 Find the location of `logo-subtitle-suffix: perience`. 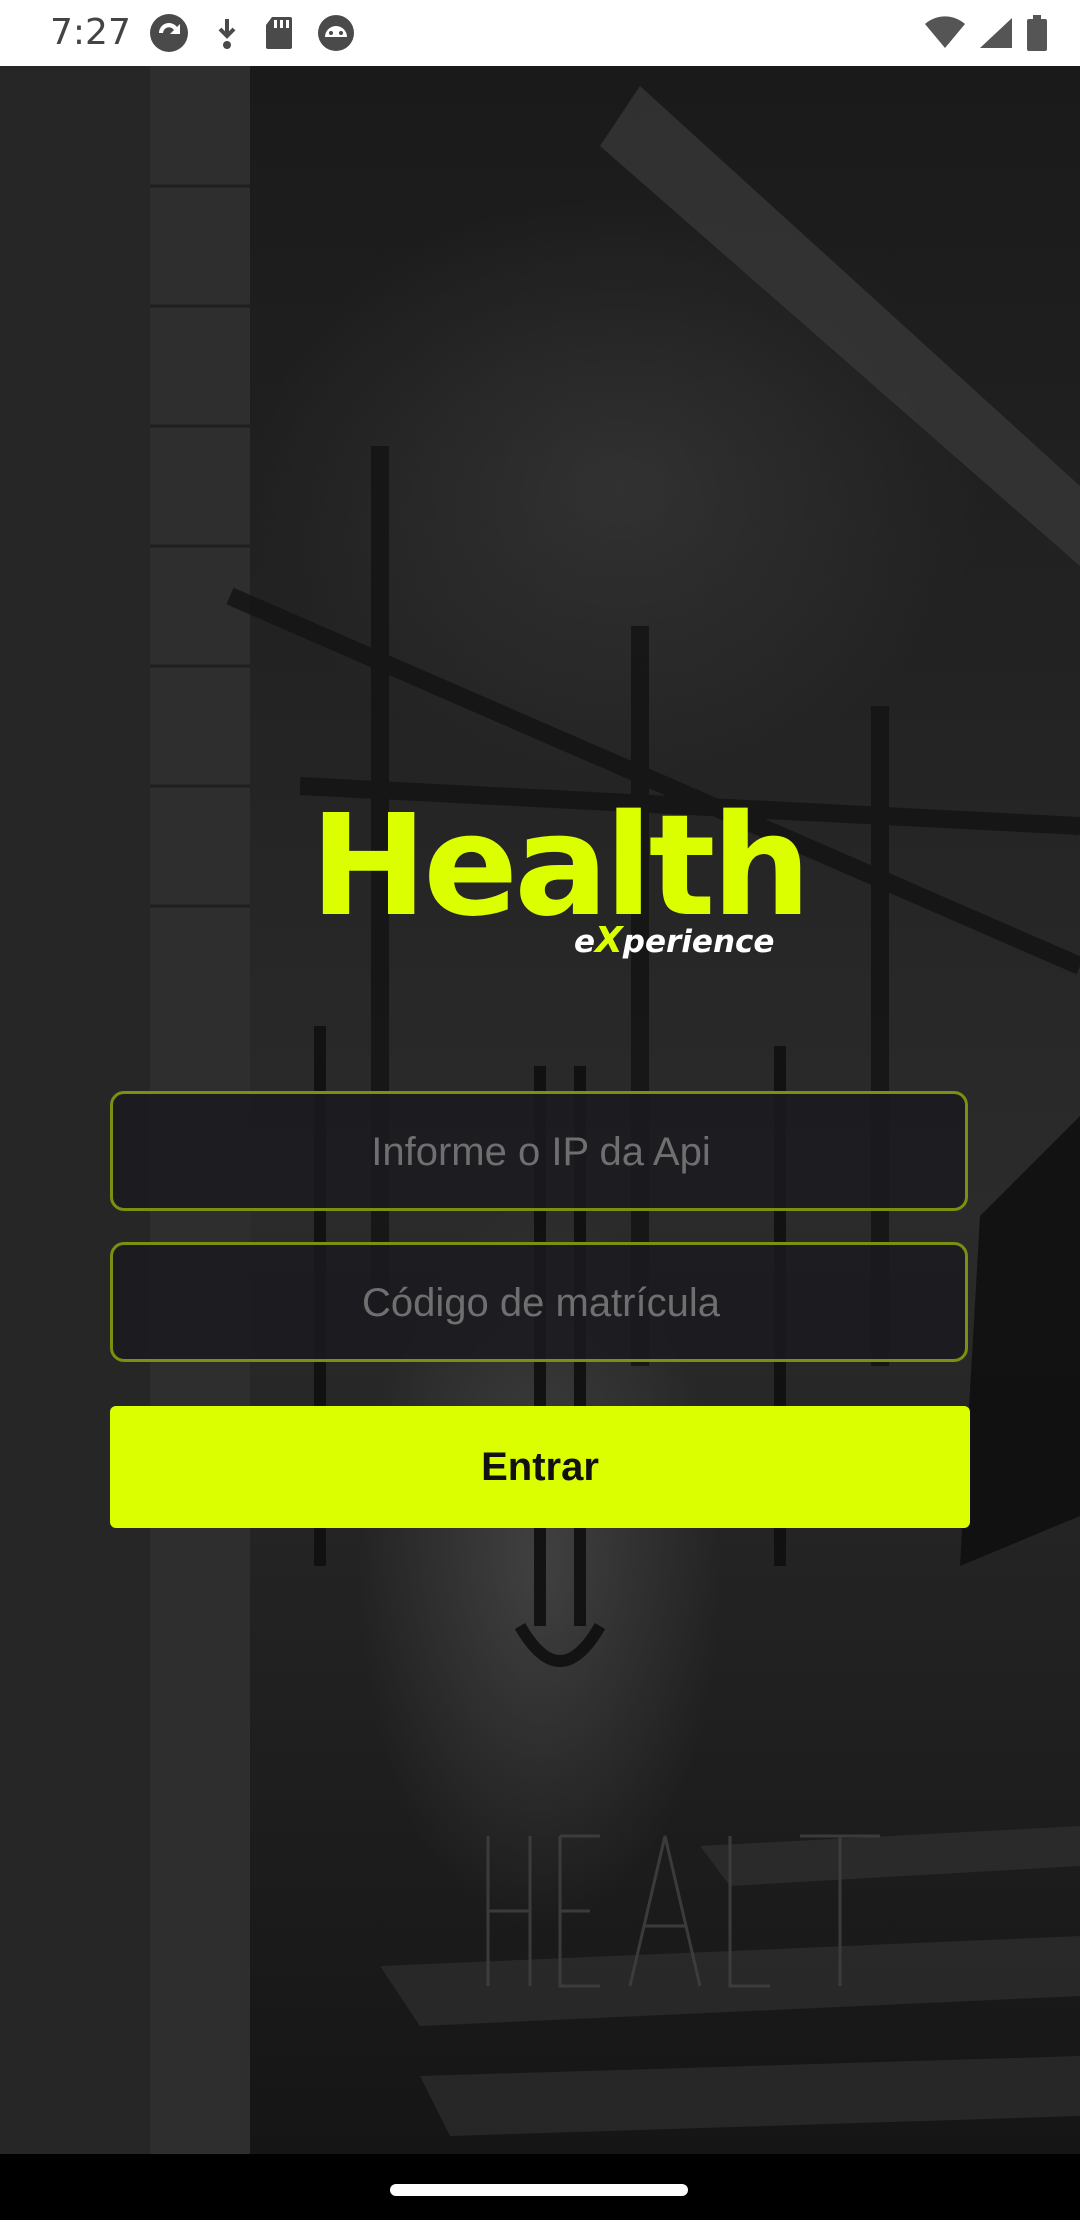

logo-subtitle-suffix: perience is located at coordinates (698, 942).